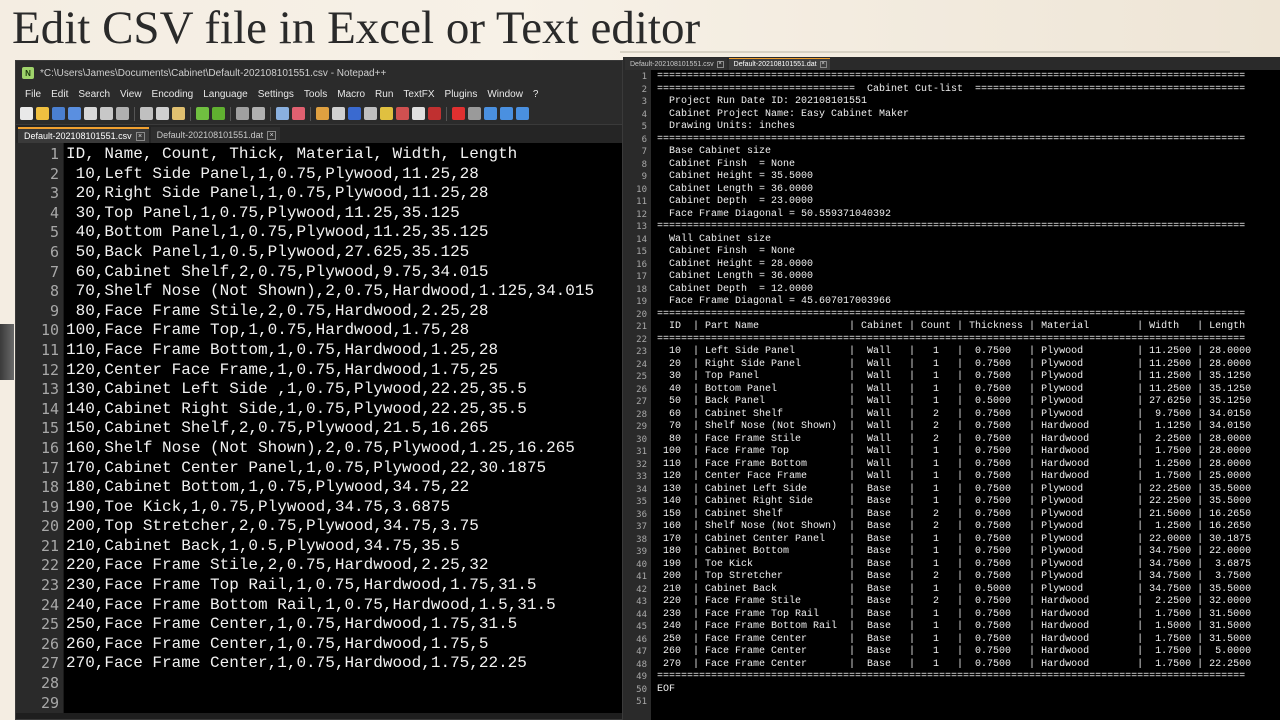  I want to click on line-number: 6, so click(54, 251).